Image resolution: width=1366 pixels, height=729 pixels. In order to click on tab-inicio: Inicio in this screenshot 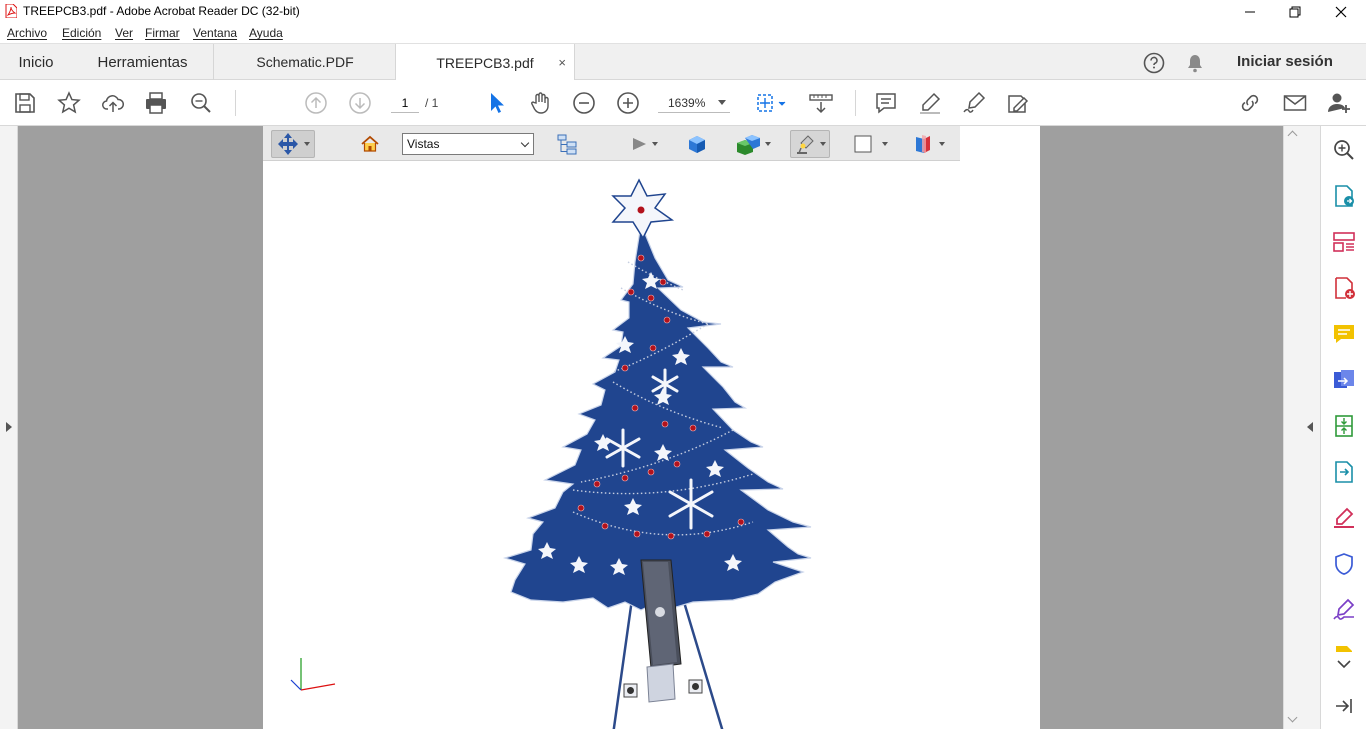, I will do `click(36, 62)`.